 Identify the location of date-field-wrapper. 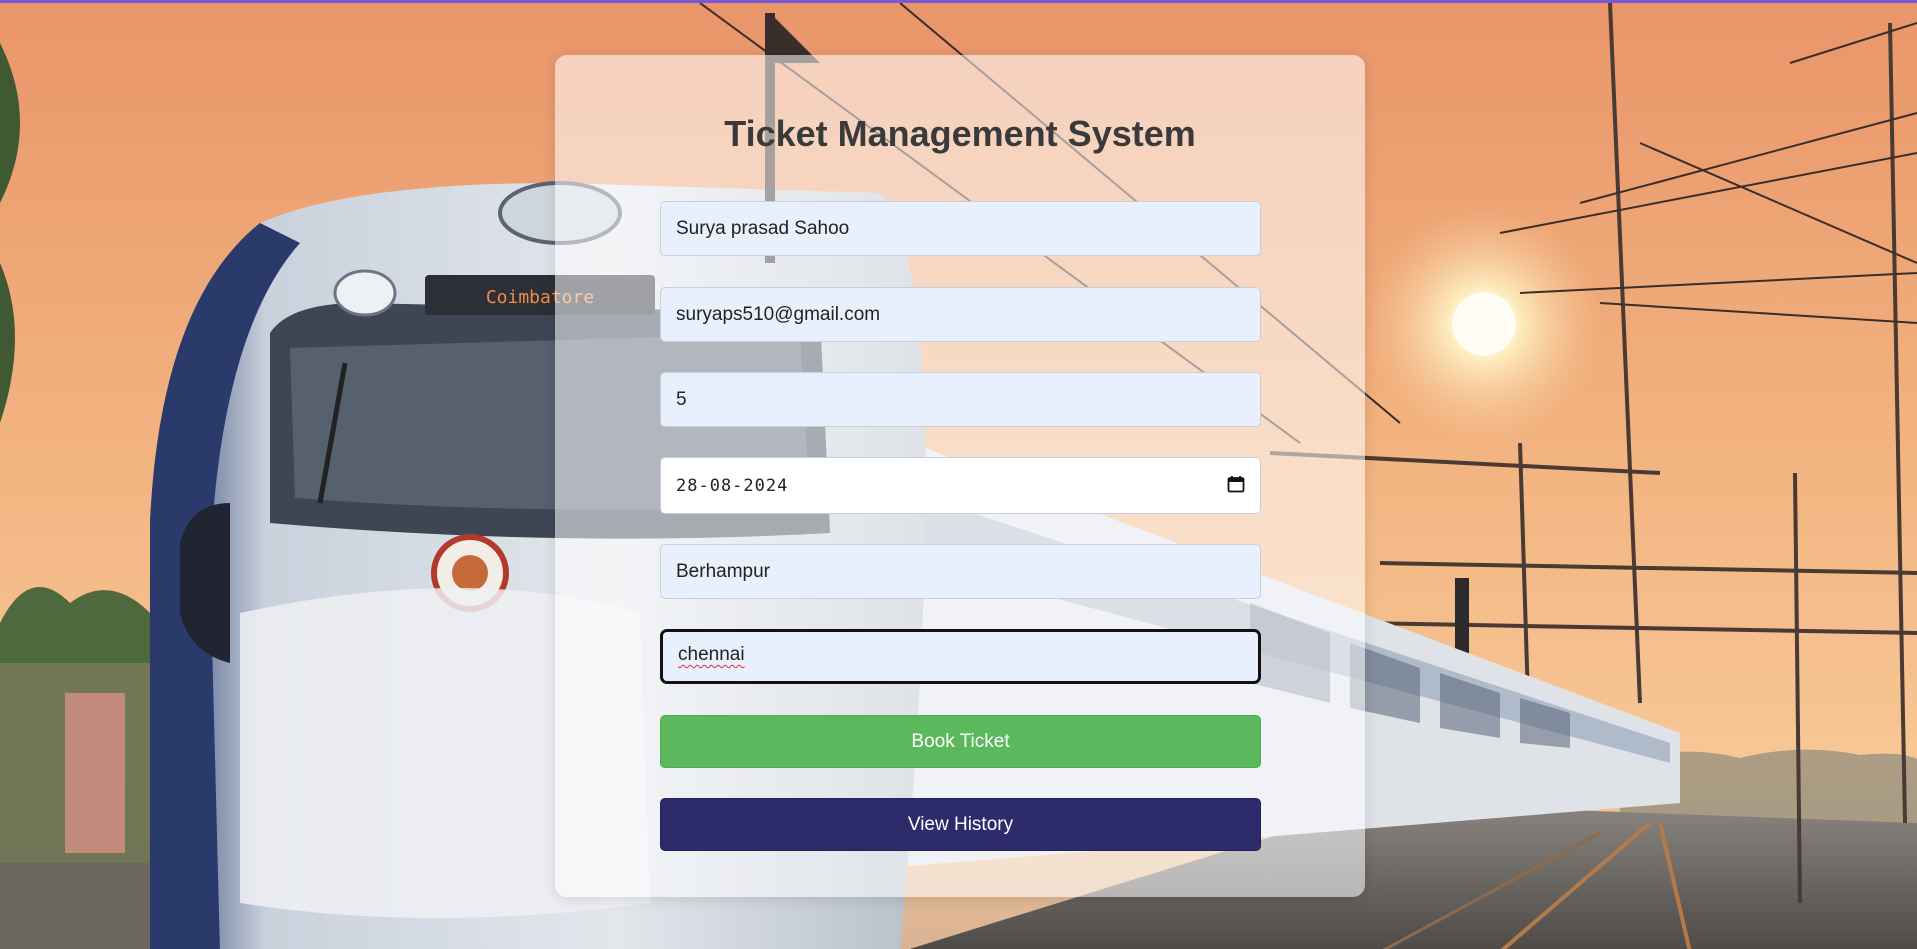
(960, 485).